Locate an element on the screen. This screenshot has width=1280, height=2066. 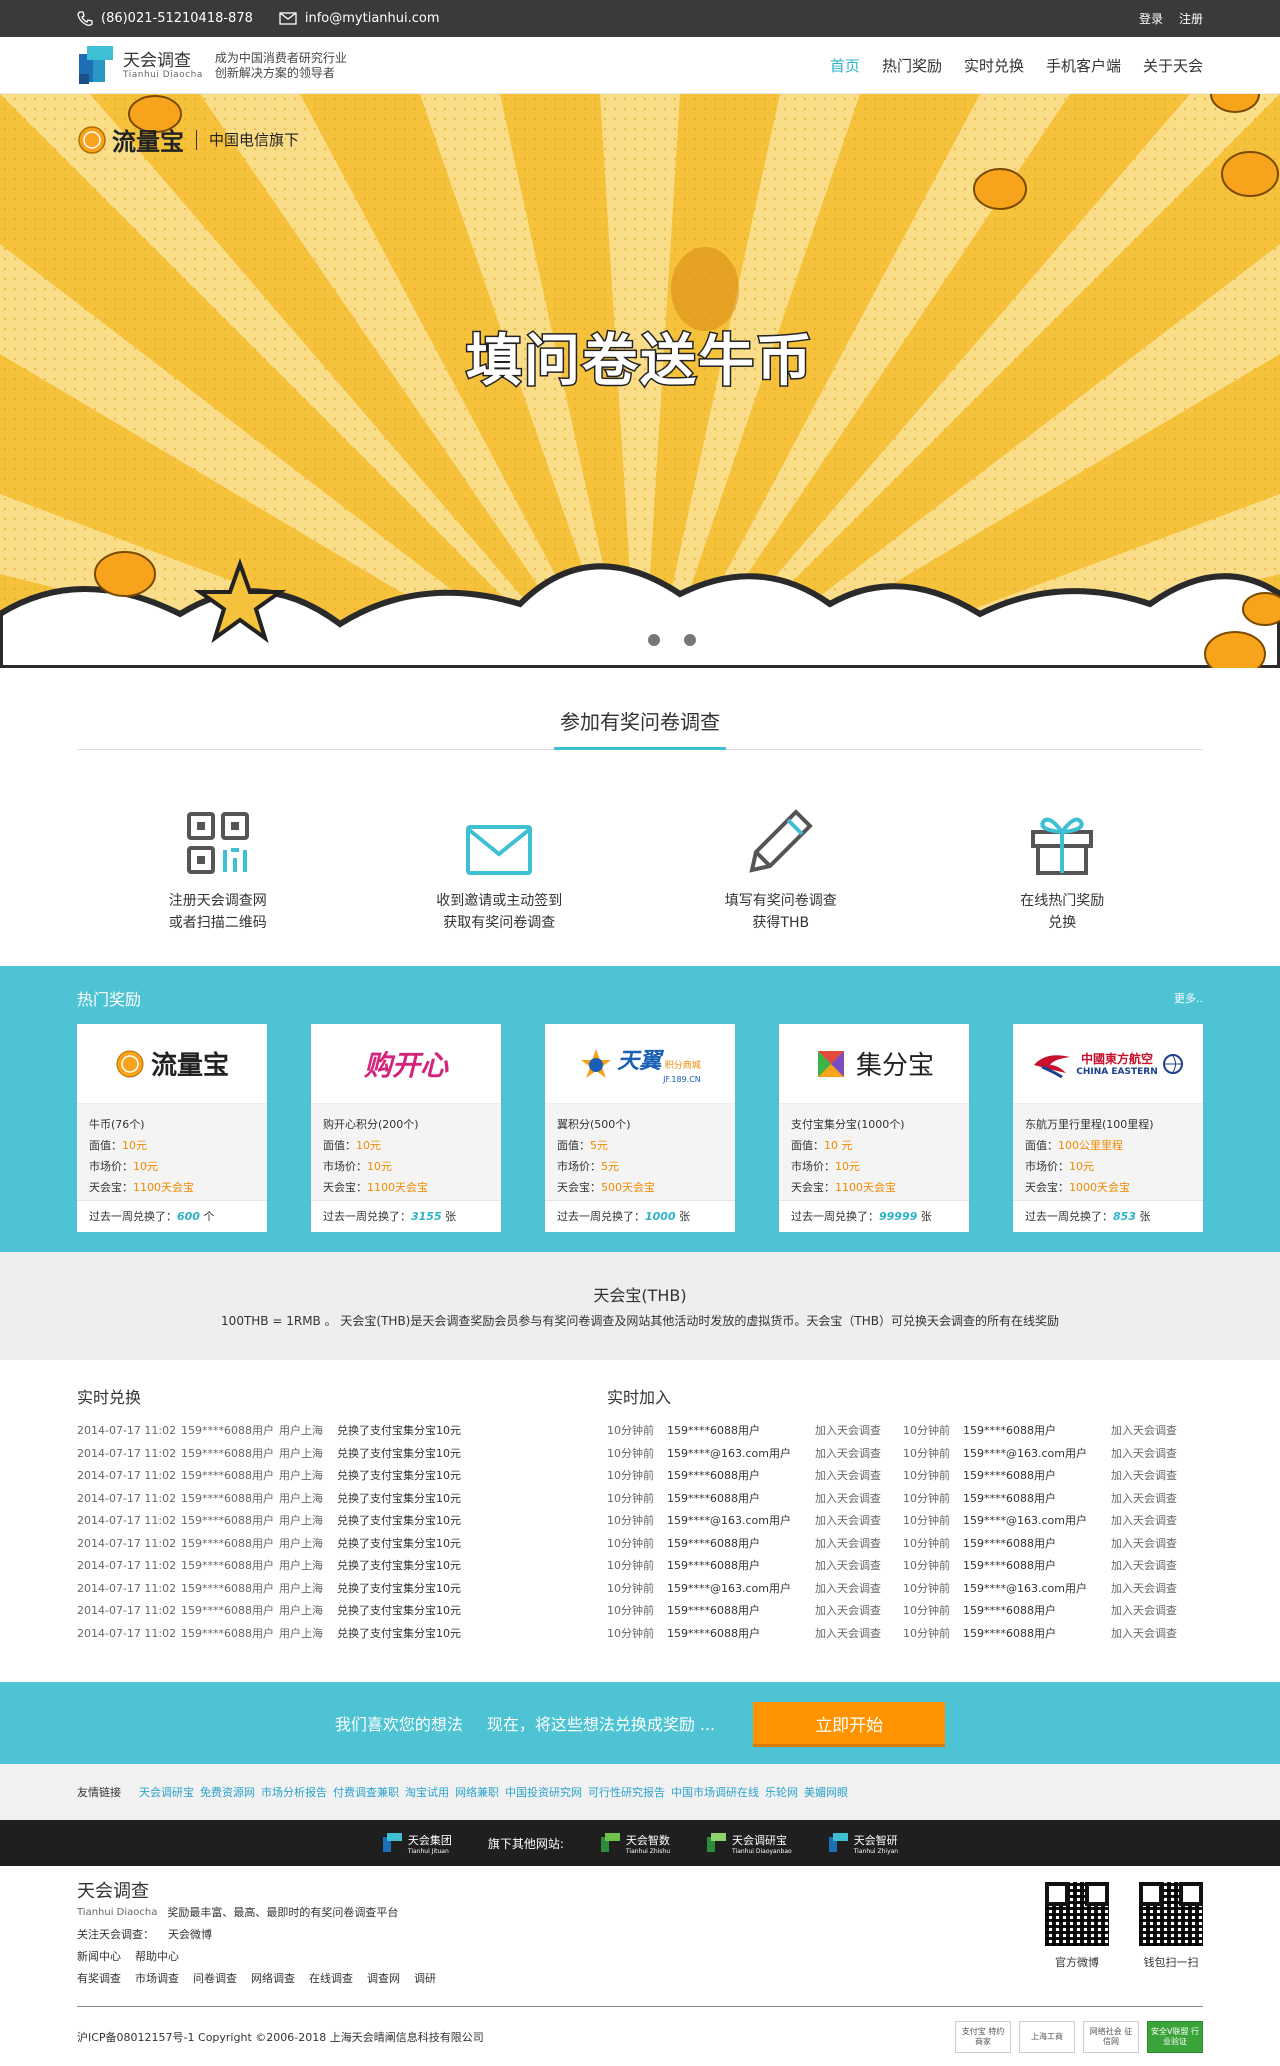
step-register-line2: 或者扫描二维码 is located at coordinates (217, 923).